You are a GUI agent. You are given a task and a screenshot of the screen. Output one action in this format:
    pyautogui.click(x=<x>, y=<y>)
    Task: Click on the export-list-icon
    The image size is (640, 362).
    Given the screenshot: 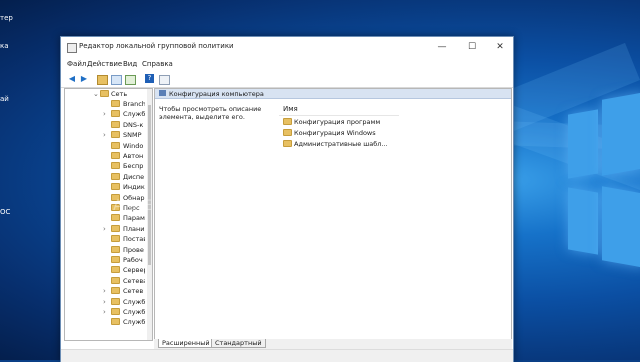 What is the action you would take?
    pyautogui.click(x=130, y=80)
    